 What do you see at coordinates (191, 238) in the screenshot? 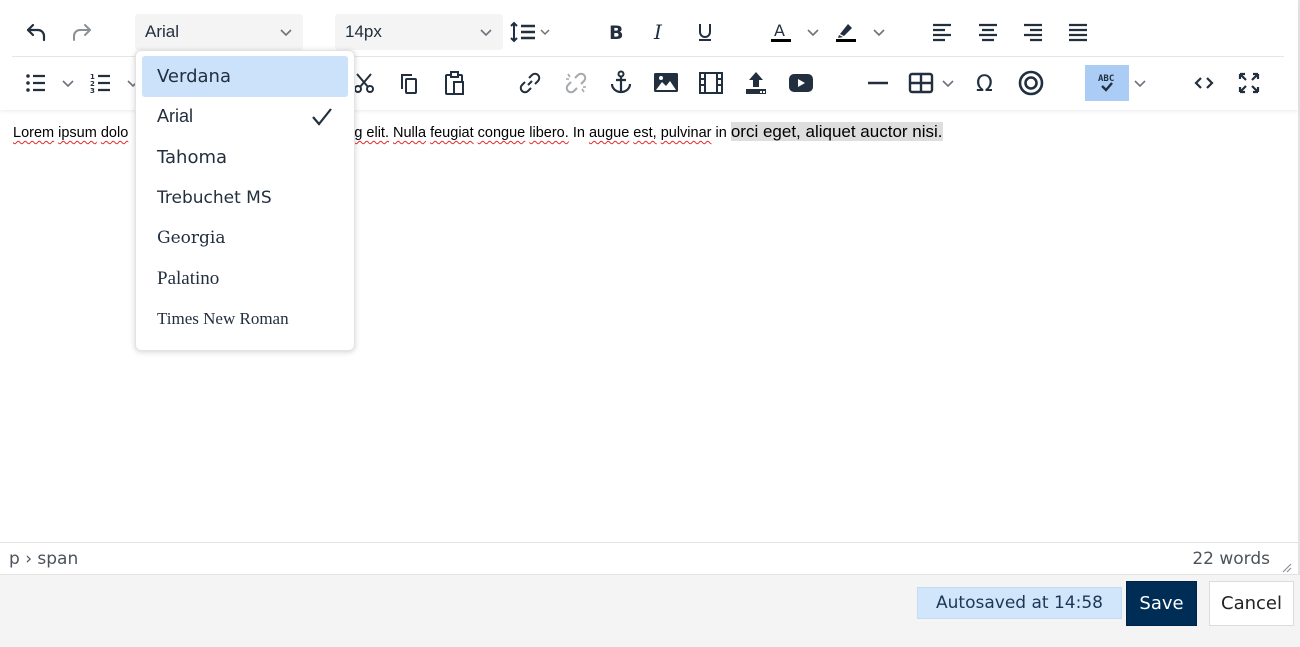
I see `font-option-label: Georgia` at bounding box center [191, 238].